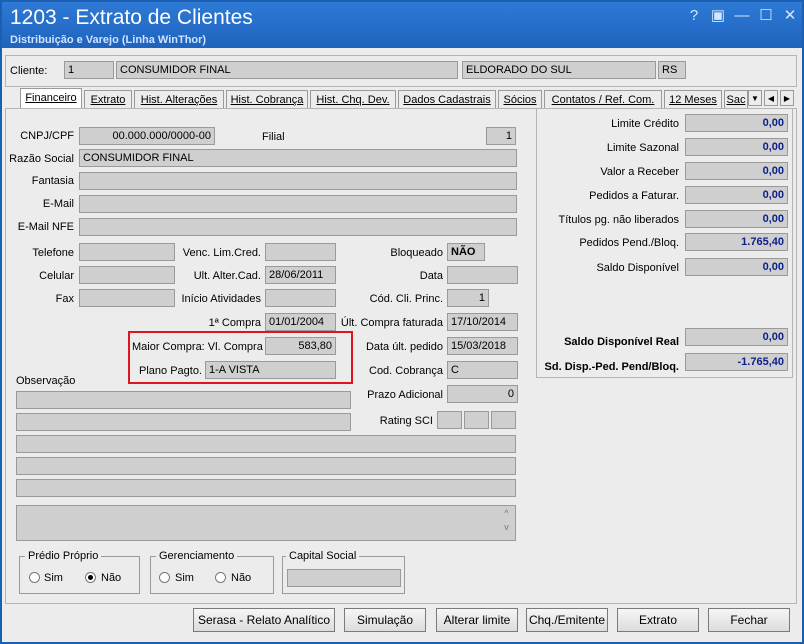  What do you see at coordinates (234, 323) in the screenshot?
I see `primeira-compra-label: 1ª Compra` at bounding box center [234, 323].